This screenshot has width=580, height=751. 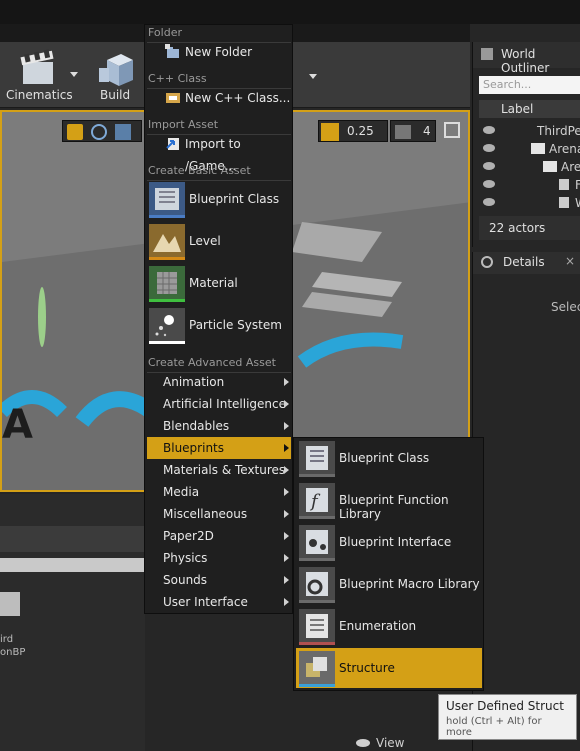 I want to click on rotate-tool-icon, so click(x=99, y=132).